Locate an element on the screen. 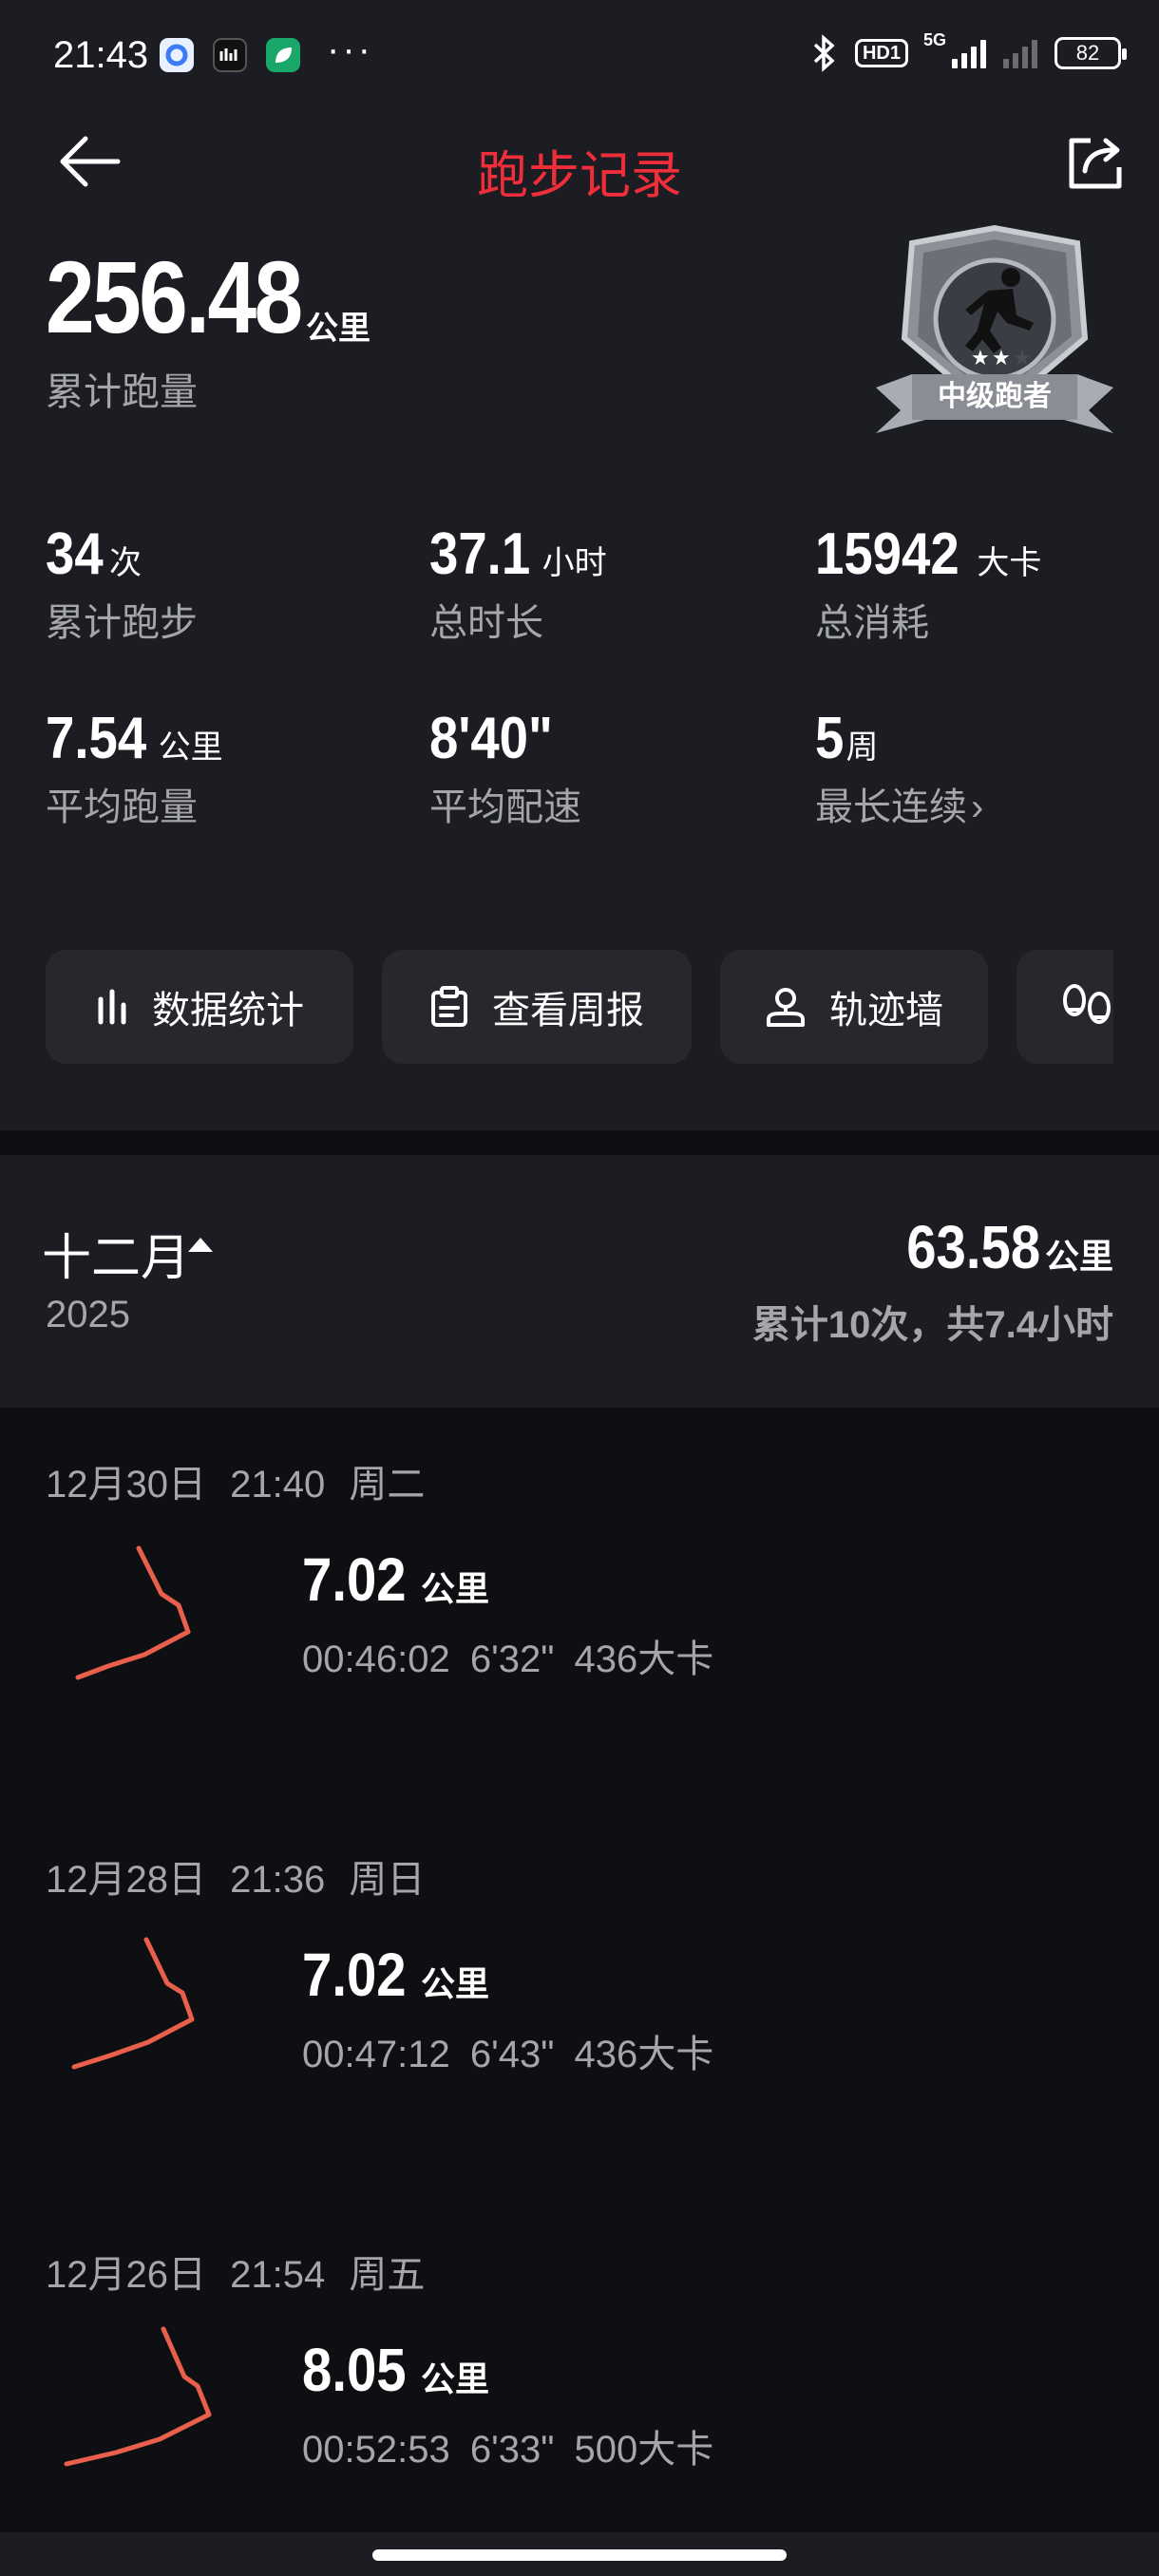 This screenshot has height=2576, width=1159. record-date: 12月30日 is located at coordinates (126, 1485).